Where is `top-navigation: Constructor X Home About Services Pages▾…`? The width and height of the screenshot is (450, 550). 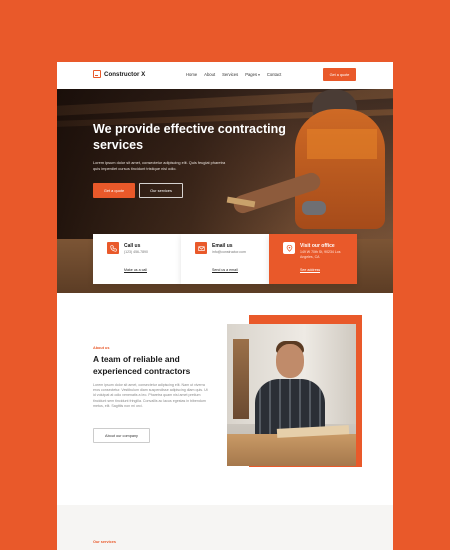 top-navigation: Constructor X Home About Services Pages▾… is located at coordinates (225, 75).